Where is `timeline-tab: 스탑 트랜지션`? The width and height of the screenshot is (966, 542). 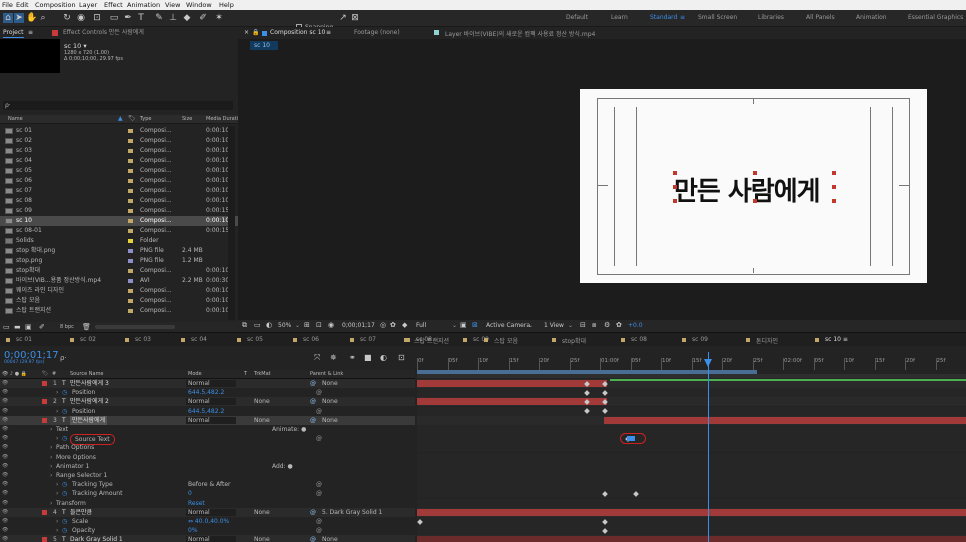 timeline-tab: 스탑 트랜지션 is located at coordinates (431, 340).